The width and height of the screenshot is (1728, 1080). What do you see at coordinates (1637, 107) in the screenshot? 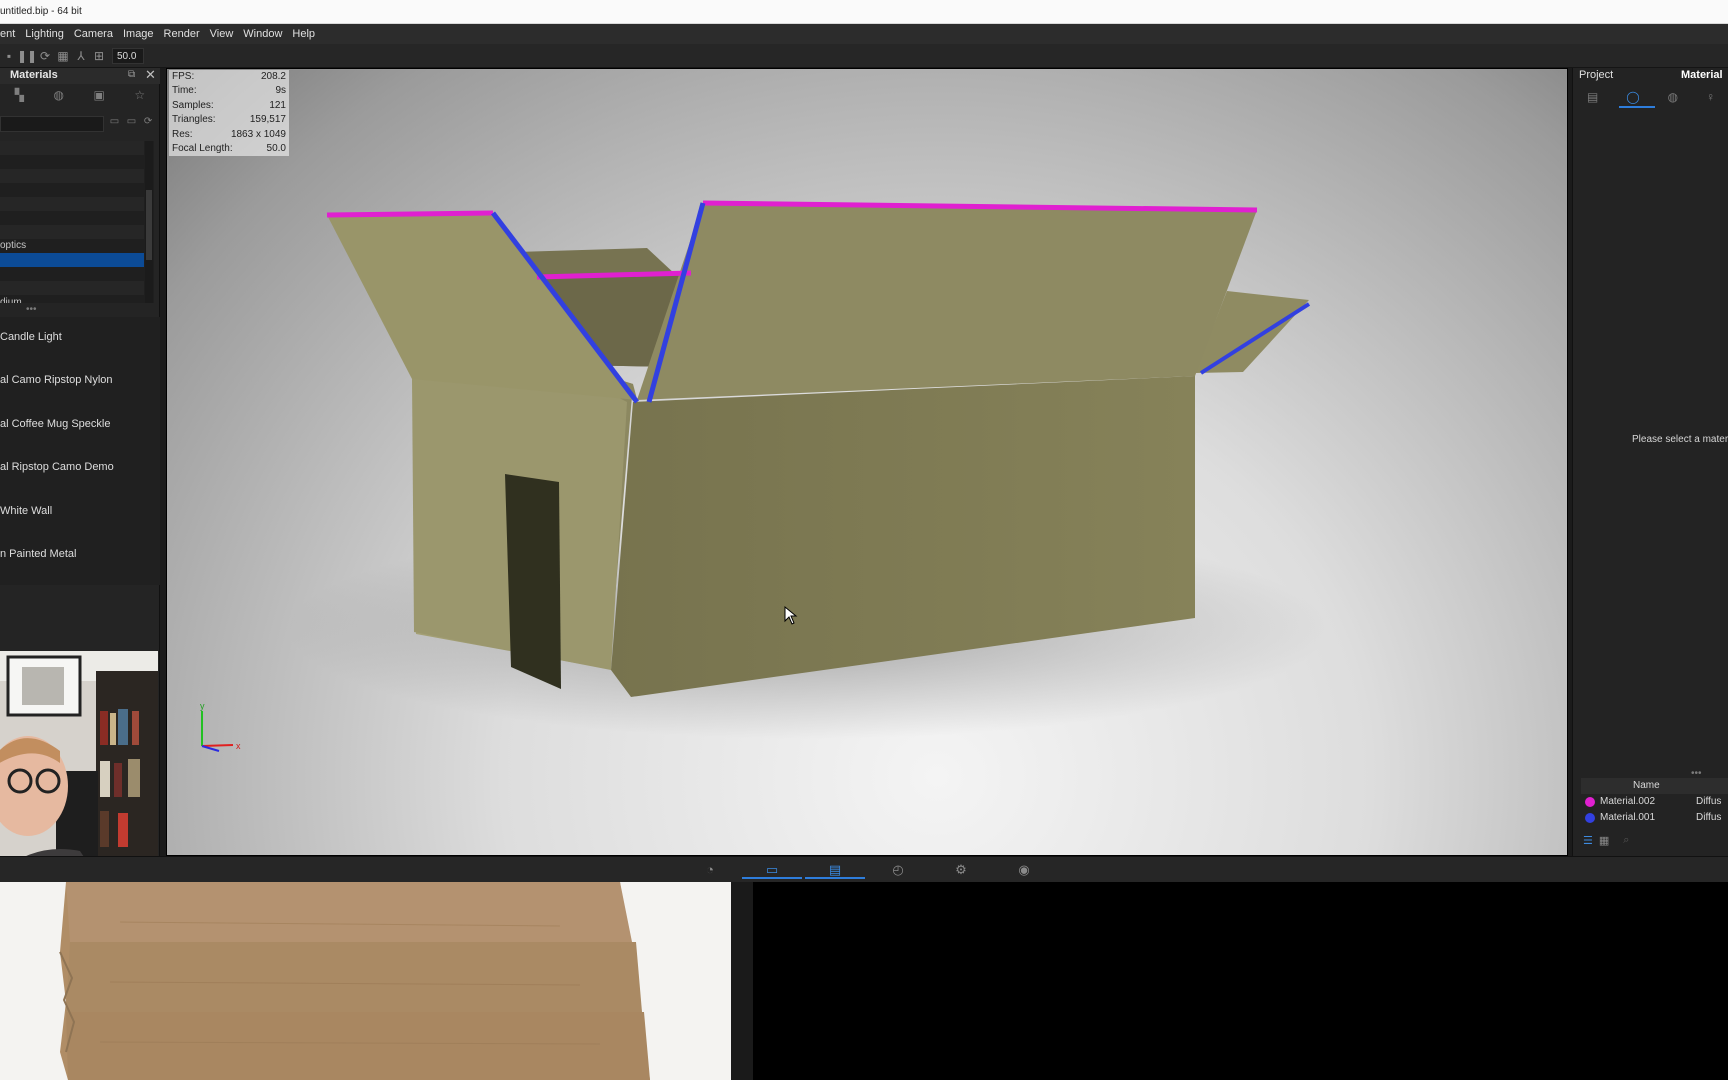
I see `active-tab-indicator` at bounding box center [1637, 107].